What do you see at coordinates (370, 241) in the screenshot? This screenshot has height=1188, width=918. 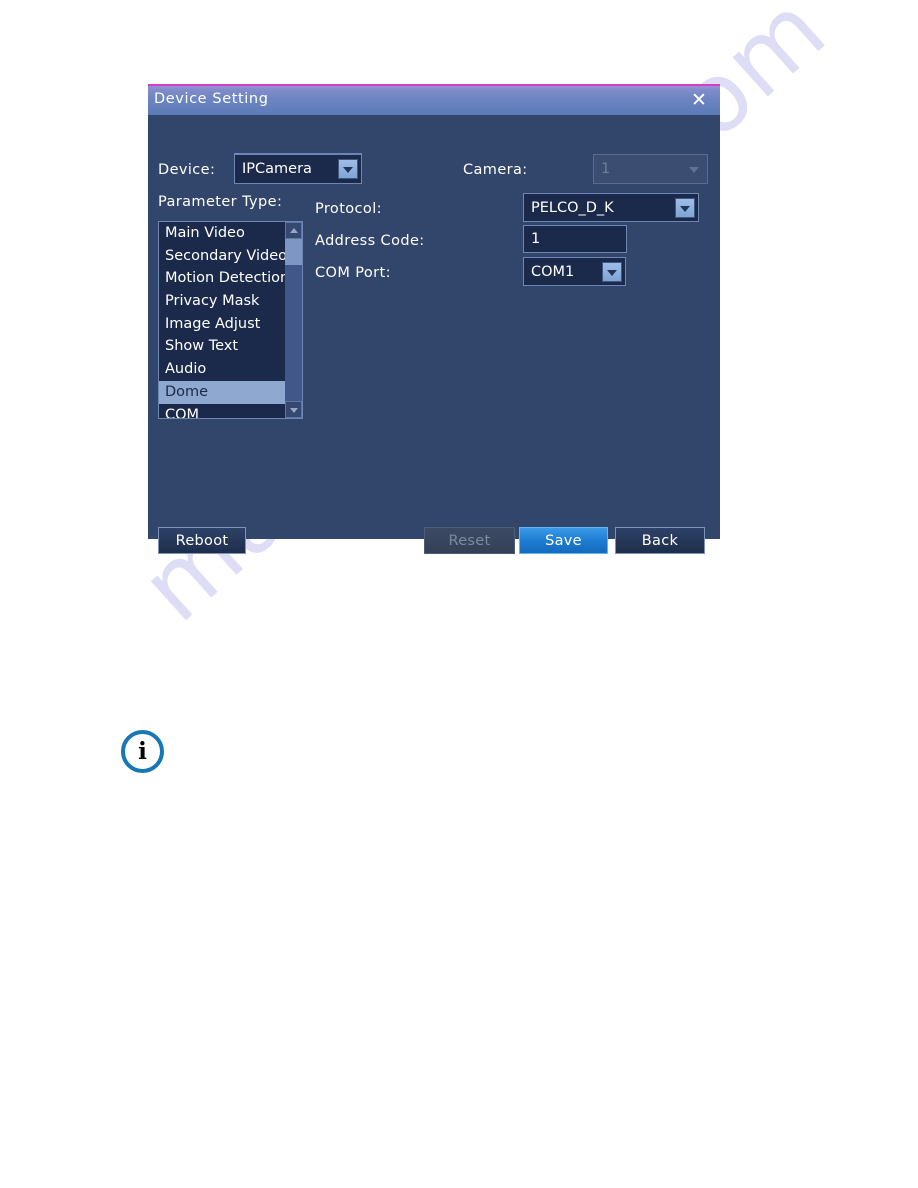 I see `address-code-label: Address Code:` at bounding box center [370, 241].